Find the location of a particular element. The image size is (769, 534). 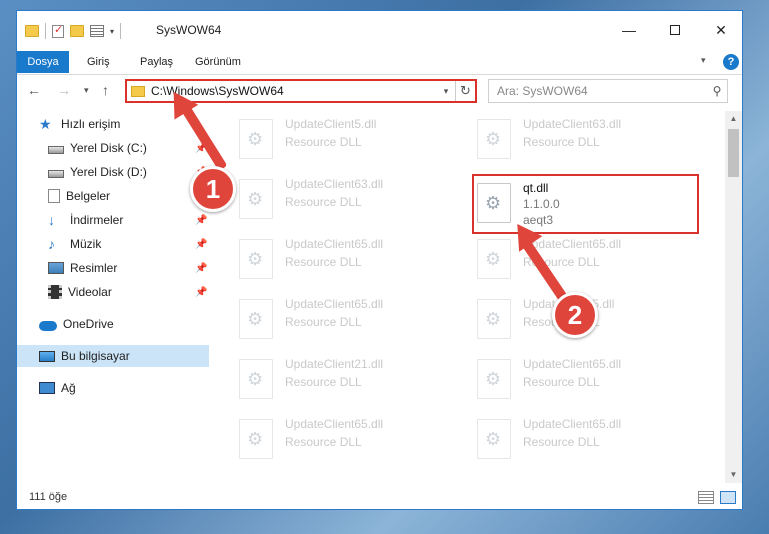

annotation-badge-2: 2 is located at coordinates (575, 315).